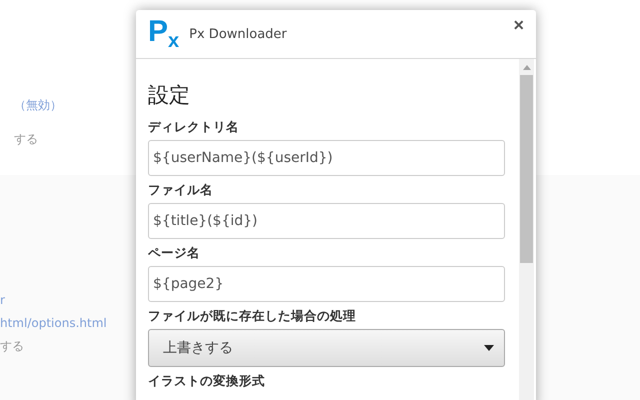 The height and width of the screenshot is (400, 640). I want to click on scroll-up-icon, so click(526, 67).